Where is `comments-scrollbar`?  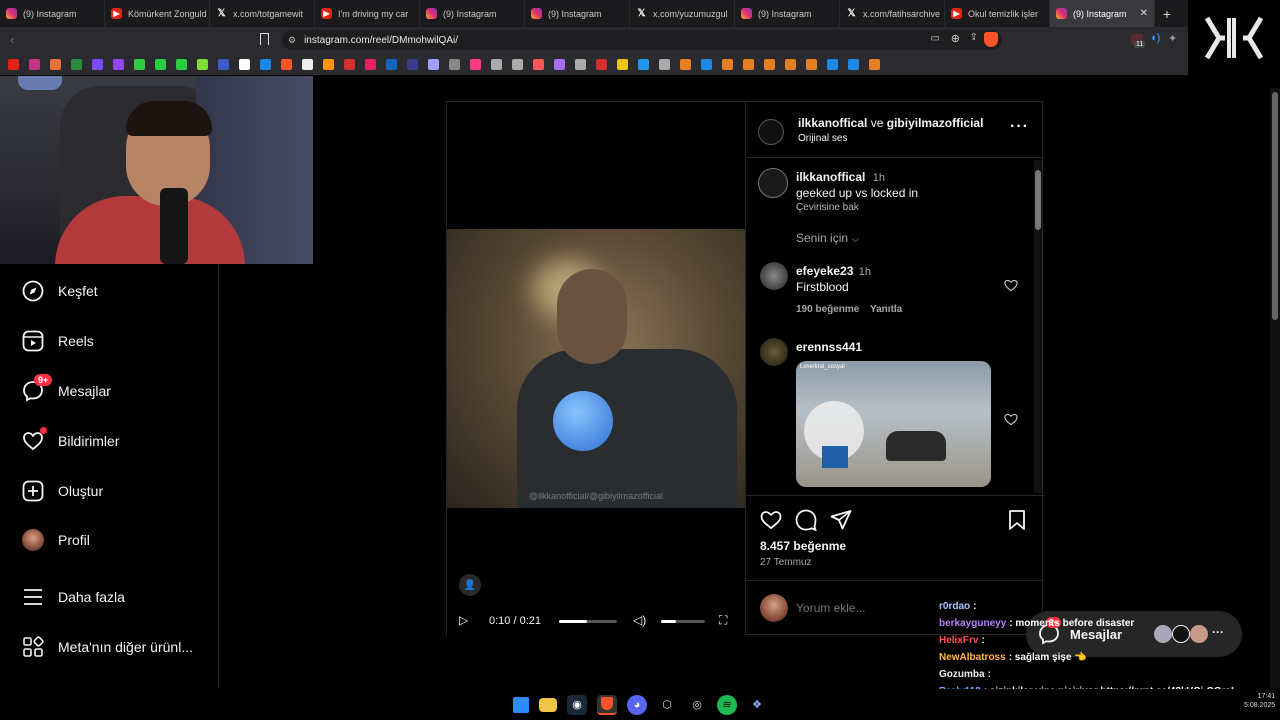 comments-scrollbar is located at coordinates (1038, 326).